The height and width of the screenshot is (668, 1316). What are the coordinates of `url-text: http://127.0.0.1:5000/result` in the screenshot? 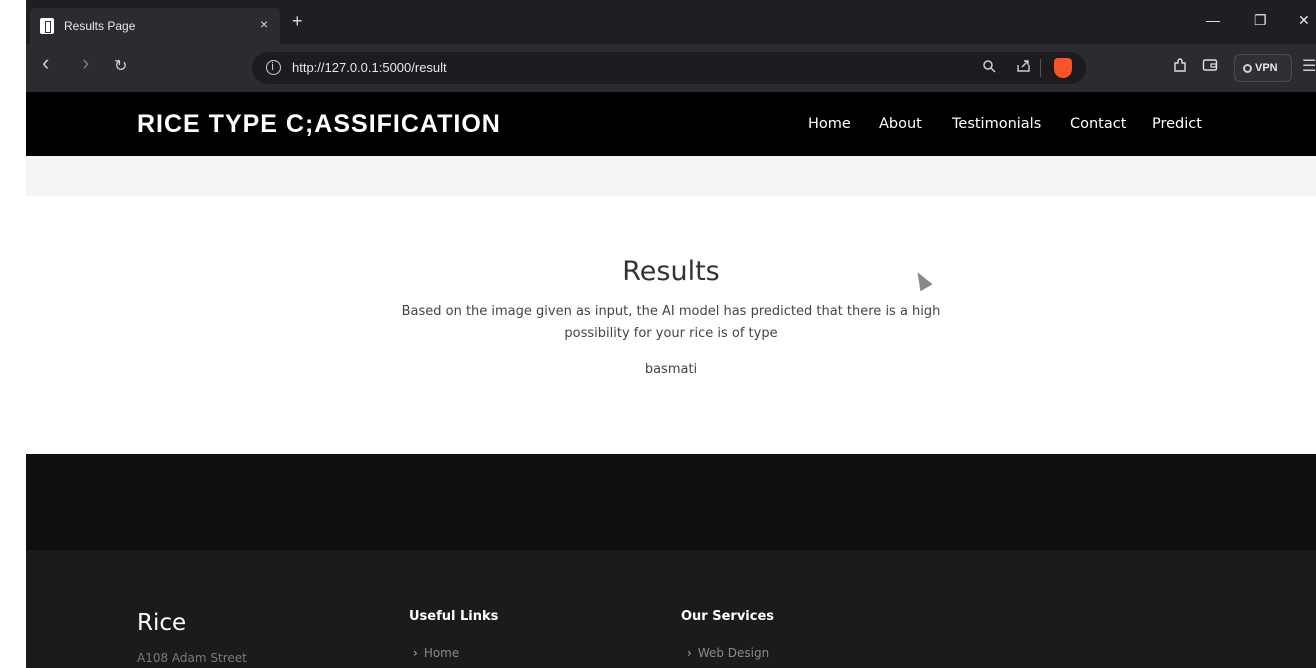 It's located at (369, 67).